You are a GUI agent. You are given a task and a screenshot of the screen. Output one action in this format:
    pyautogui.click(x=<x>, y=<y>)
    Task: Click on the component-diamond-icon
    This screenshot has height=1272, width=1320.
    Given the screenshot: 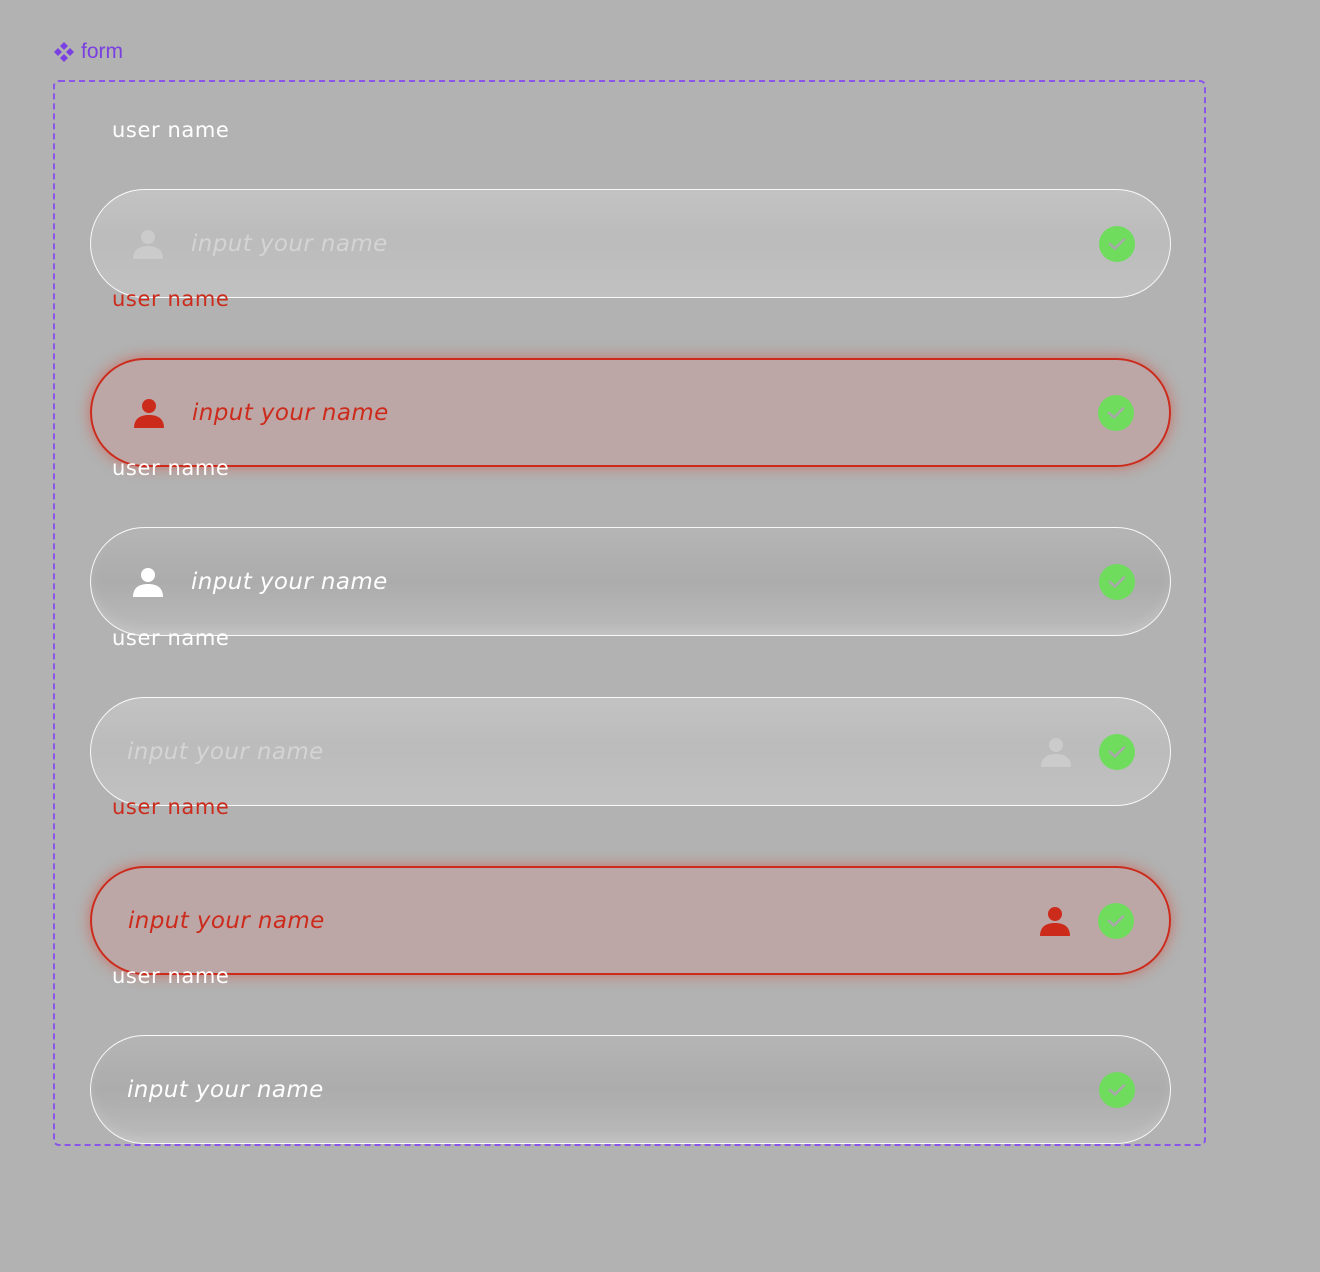 What is the action you would take?
    pyautogui.click(x=64, y=52)
    